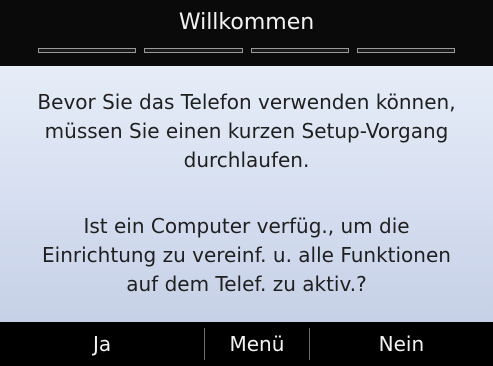 The width and height of the screenshot is (493, 366). I want to click on softkey-bar: Ja Menü Nein, so click(246, 344).